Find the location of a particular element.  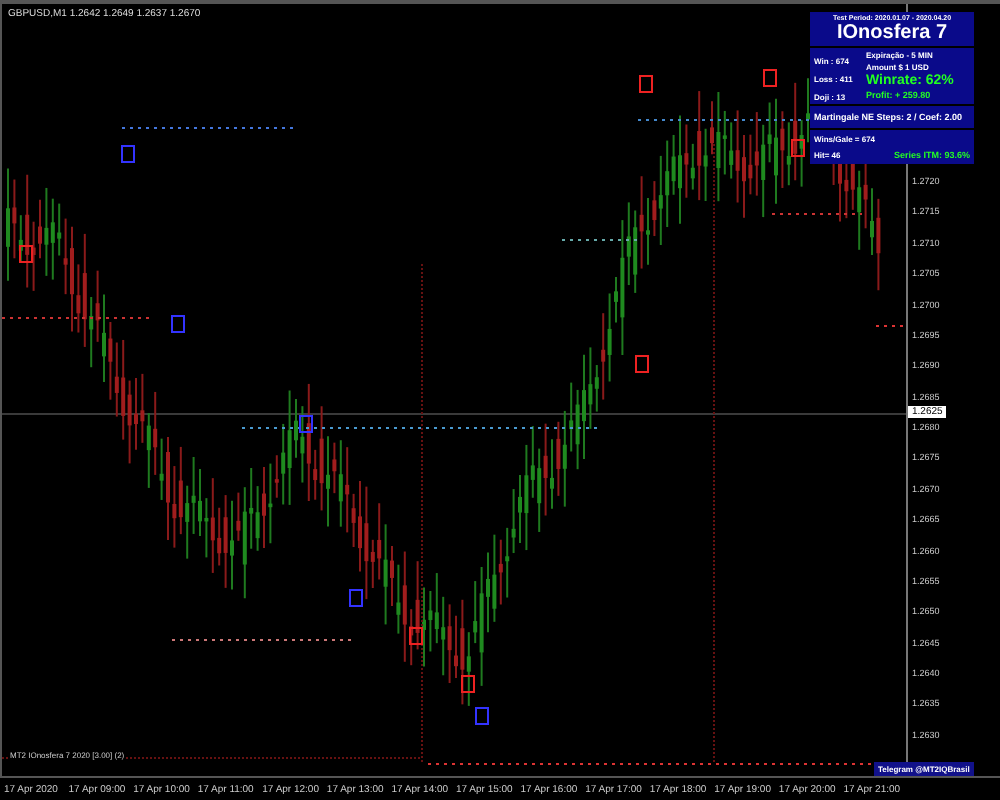

panel-title: IOnosfera 7 is located at coordinates (892, 33).